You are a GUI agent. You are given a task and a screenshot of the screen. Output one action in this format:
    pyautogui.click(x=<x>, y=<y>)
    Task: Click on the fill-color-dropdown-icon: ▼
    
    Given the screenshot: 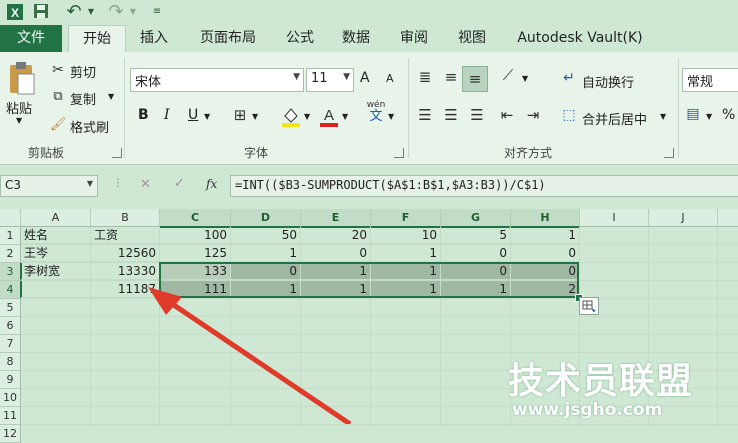 What is the action you would take?
    pyautogui.click(x=307, y=116)
    